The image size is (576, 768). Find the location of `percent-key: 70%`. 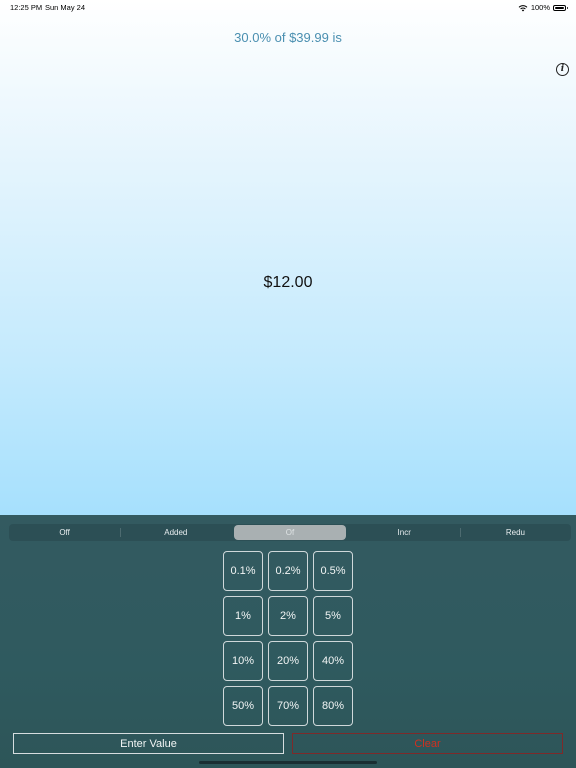

percent-key: 70% is located at coordinates (288, 706).